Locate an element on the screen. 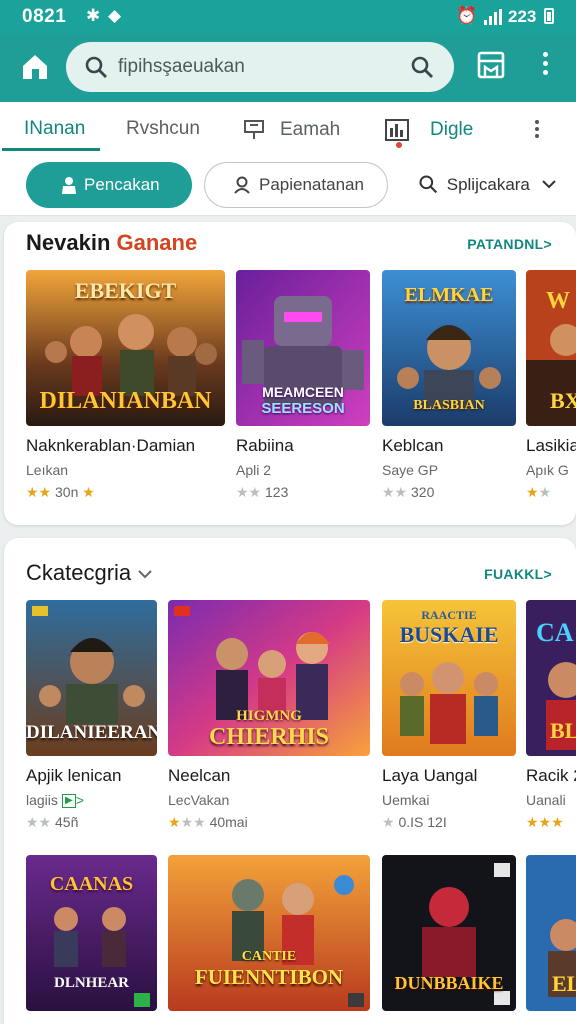 The width and height of the screenshot is (576, 1024). tab-label: Eamah is located at coordinates (310, 129).